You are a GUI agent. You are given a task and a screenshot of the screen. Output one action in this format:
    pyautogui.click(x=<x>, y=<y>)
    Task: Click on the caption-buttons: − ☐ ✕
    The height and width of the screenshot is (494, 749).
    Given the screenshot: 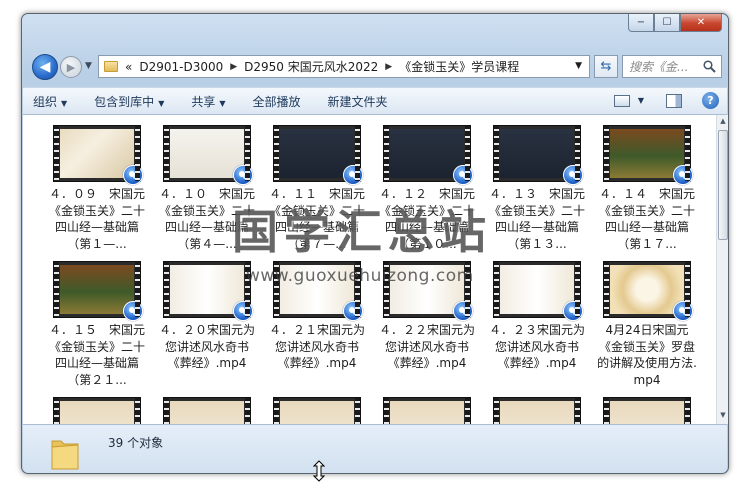 What is the action you would take?
    pyautogui.click(x=675, y=23)
    